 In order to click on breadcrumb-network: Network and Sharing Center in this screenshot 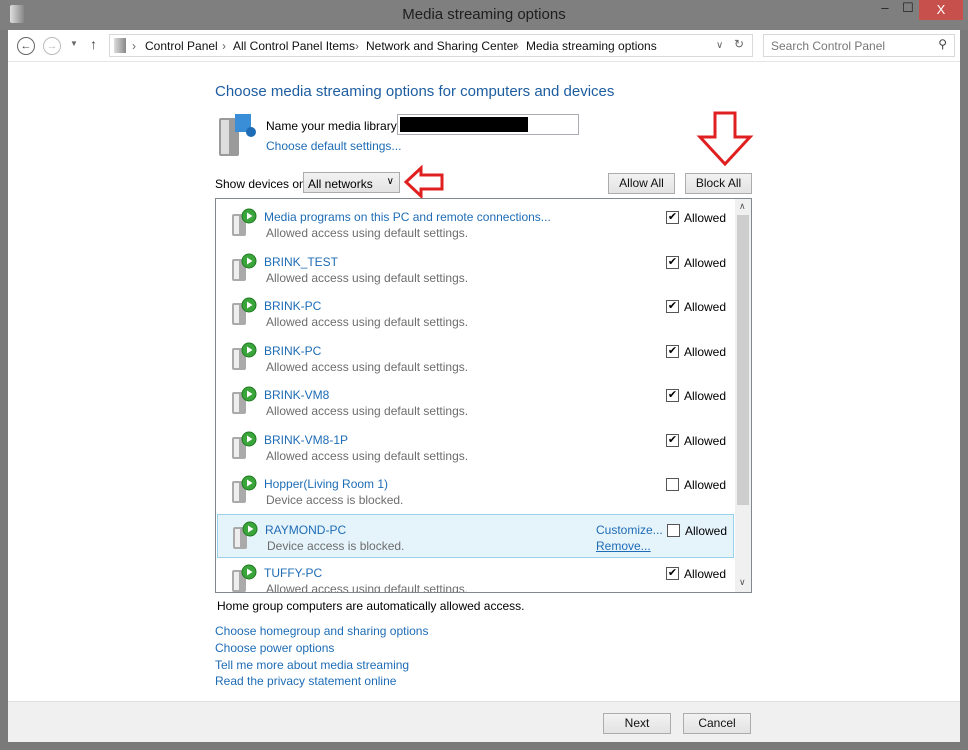, I will do `click(441, 46)`.